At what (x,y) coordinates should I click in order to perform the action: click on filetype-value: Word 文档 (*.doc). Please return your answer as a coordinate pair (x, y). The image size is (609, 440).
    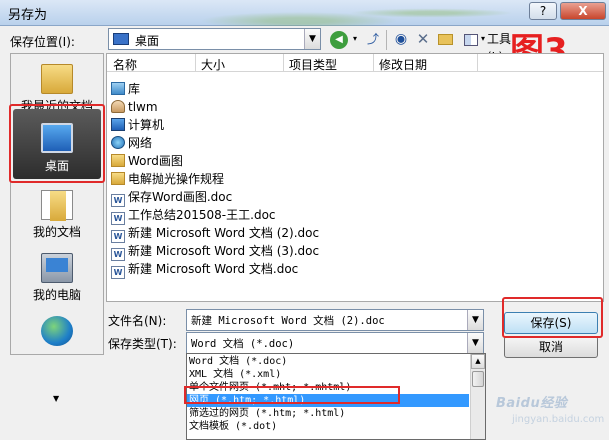
    Looking at the image, I should click on (243, 344).